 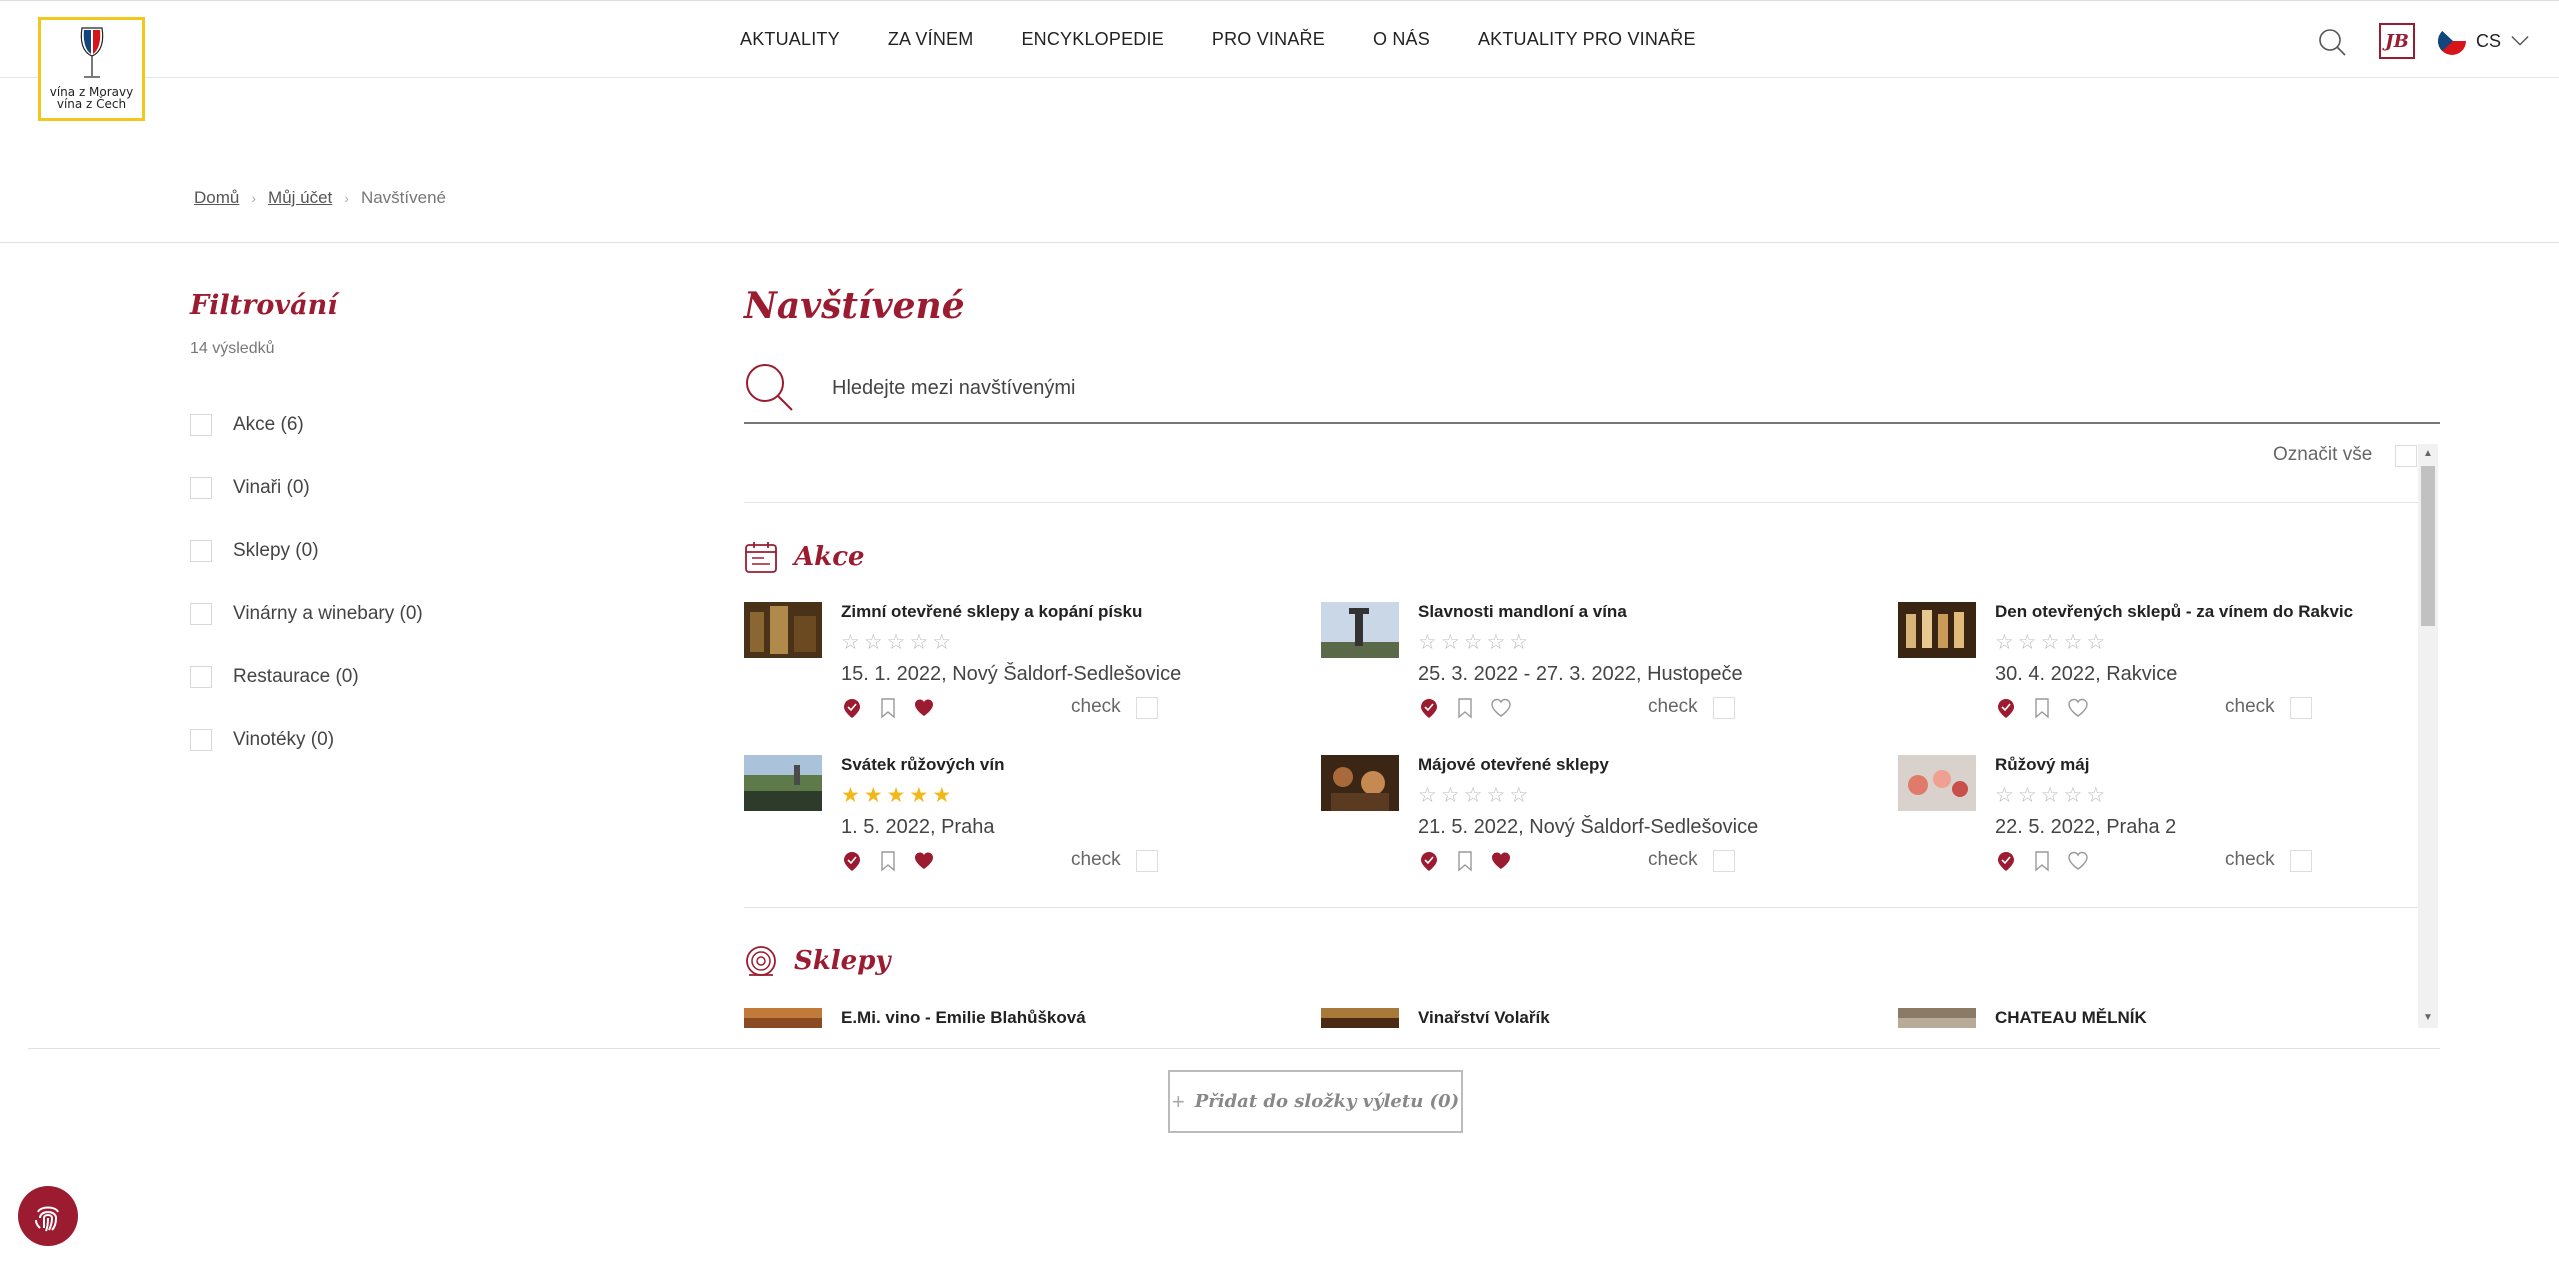 I want to click on nav-aktuality: AKTUALITY, so click(x=790, y=39).